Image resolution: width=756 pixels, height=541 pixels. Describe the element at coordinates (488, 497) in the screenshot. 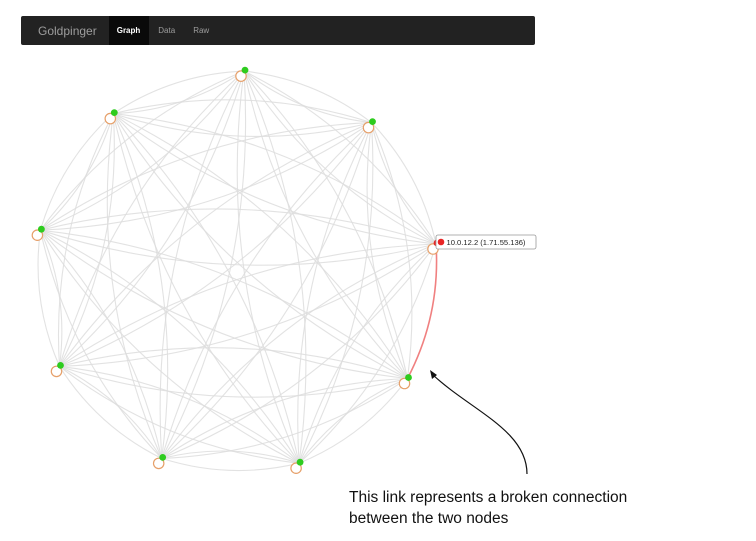

I see `annotation-line-1: This link represents a broken connection` at that location.